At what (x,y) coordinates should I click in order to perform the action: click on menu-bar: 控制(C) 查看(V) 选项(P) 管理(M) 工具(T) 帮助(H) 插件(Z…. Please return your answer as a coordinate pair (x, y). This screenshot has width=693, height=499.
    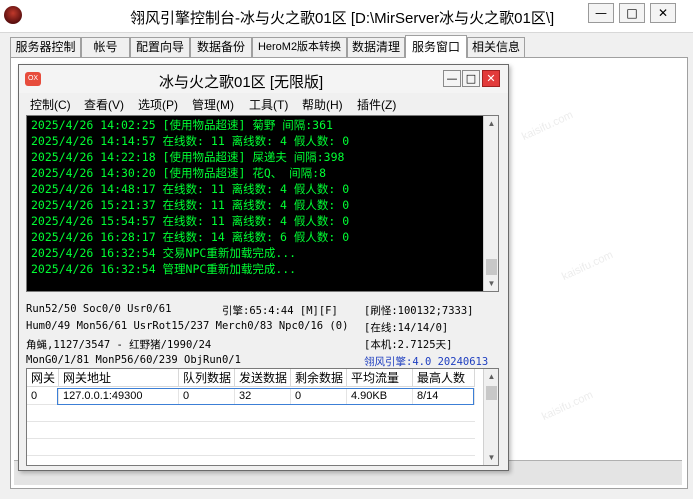
    Looking at the image, I should click on (263, 103).